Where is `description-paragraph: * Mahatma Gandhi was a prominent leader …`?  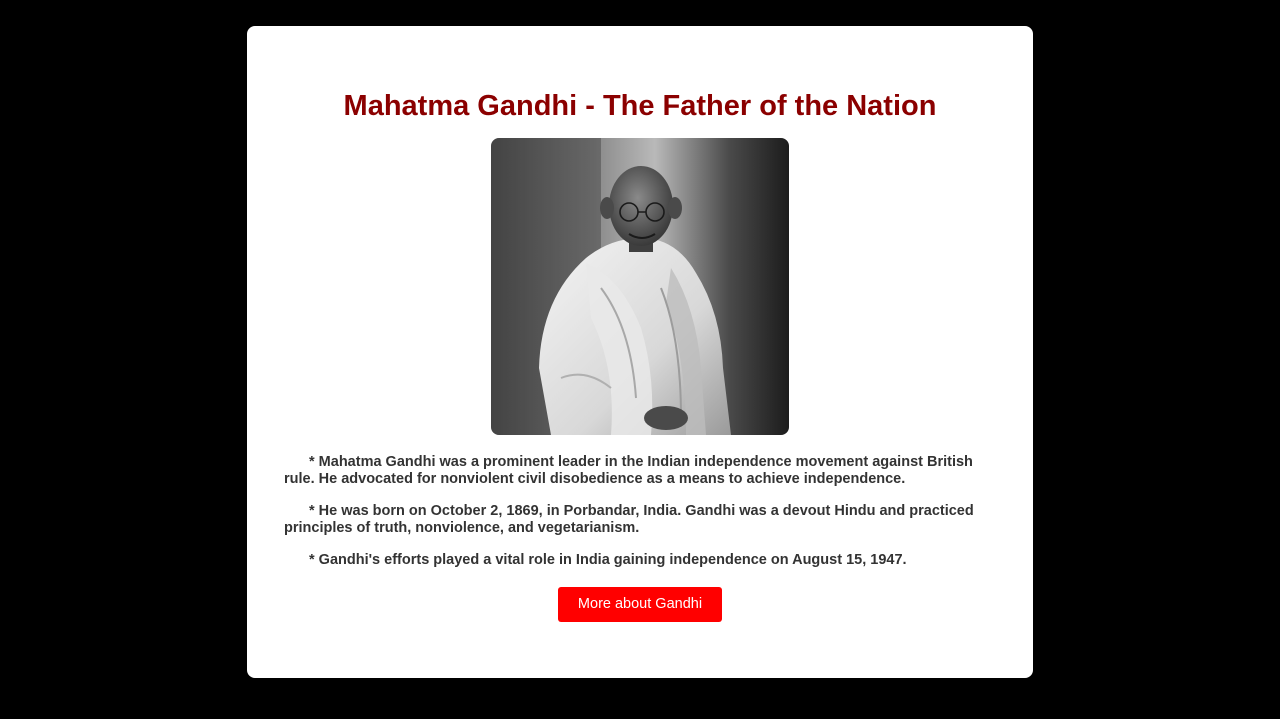 description-paragraph: * Mahatma Gandhi was a prominent leader … is located at coordinates (628, 470).